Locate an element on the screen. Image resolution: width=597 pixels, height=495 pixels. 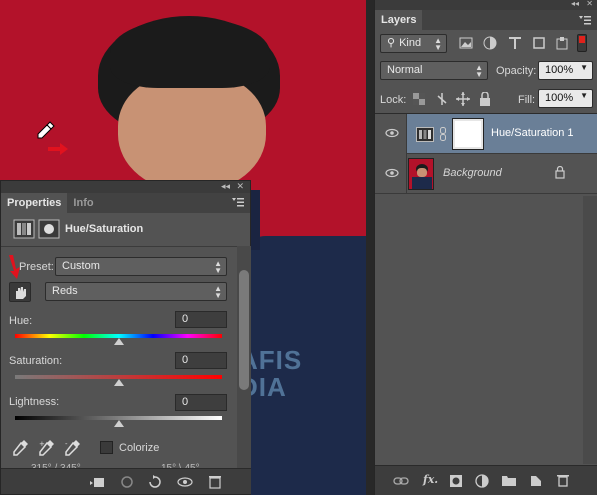
layers-footer: fx. is located at coordinates (486, 480).